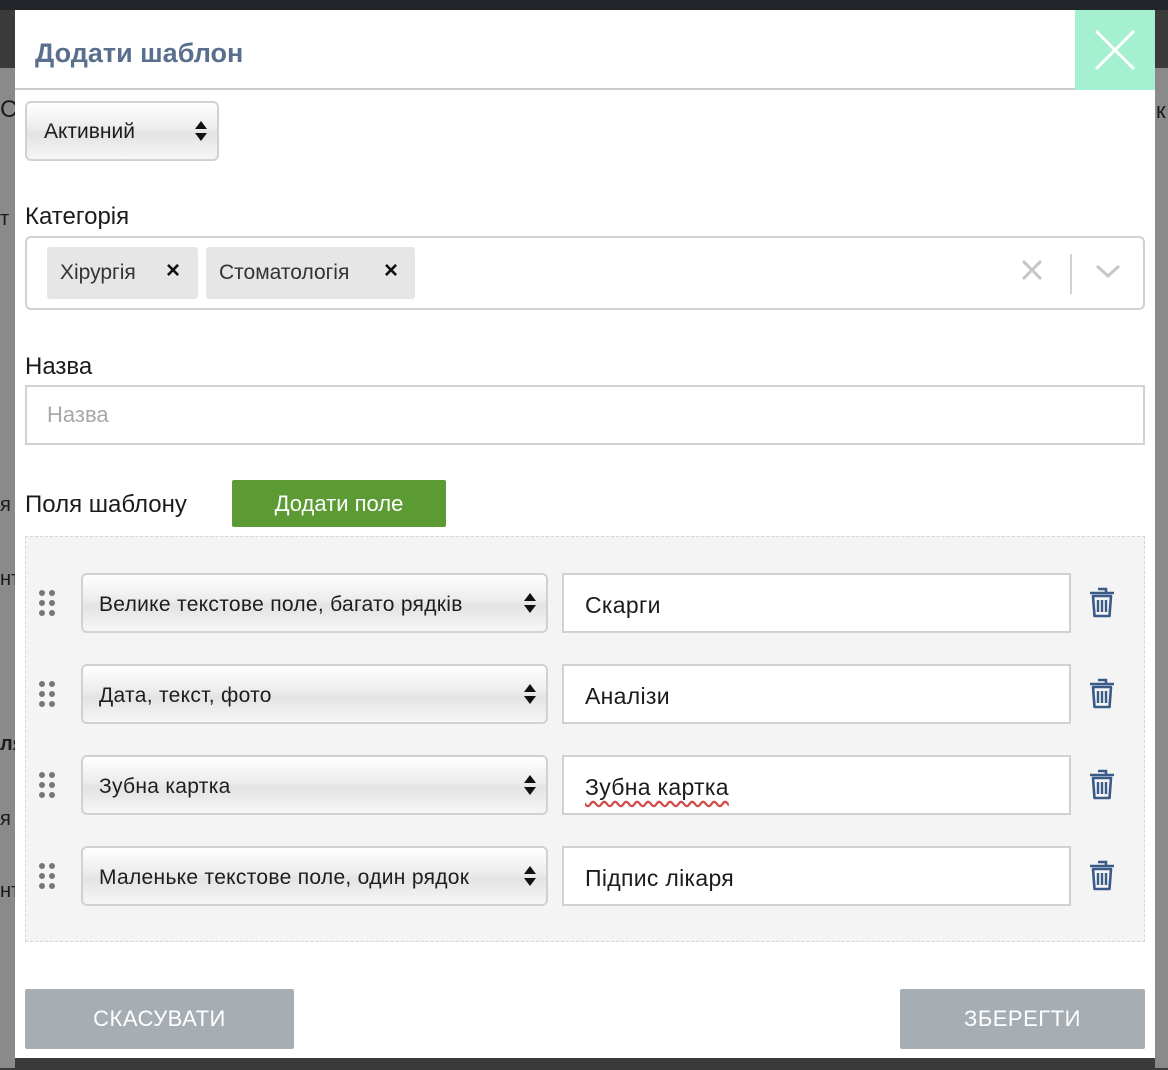 This screenshot has height=1070, width=1168. What do you see at coordinates (585, 50) in the screenshot?
I see `modal-header: Додати шаблон` at bounding box center [585, 50].